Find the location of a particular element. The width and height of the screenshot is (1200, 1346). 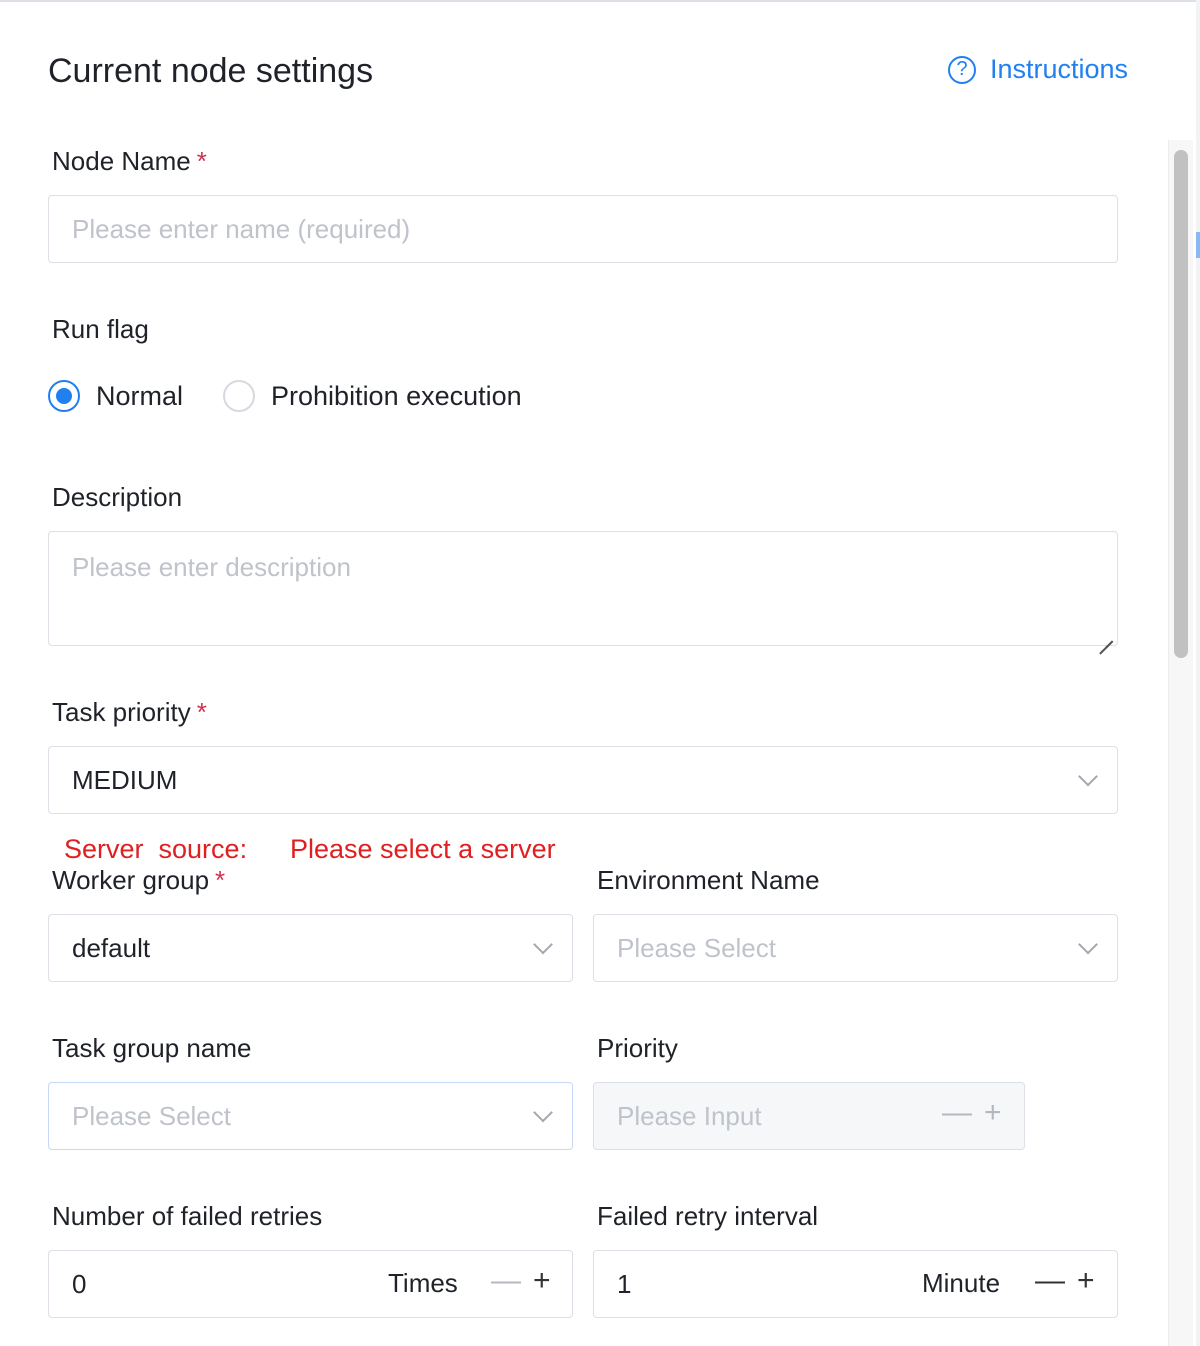

failed-retries-stepper: — + is located at coordinates (521, 1281).